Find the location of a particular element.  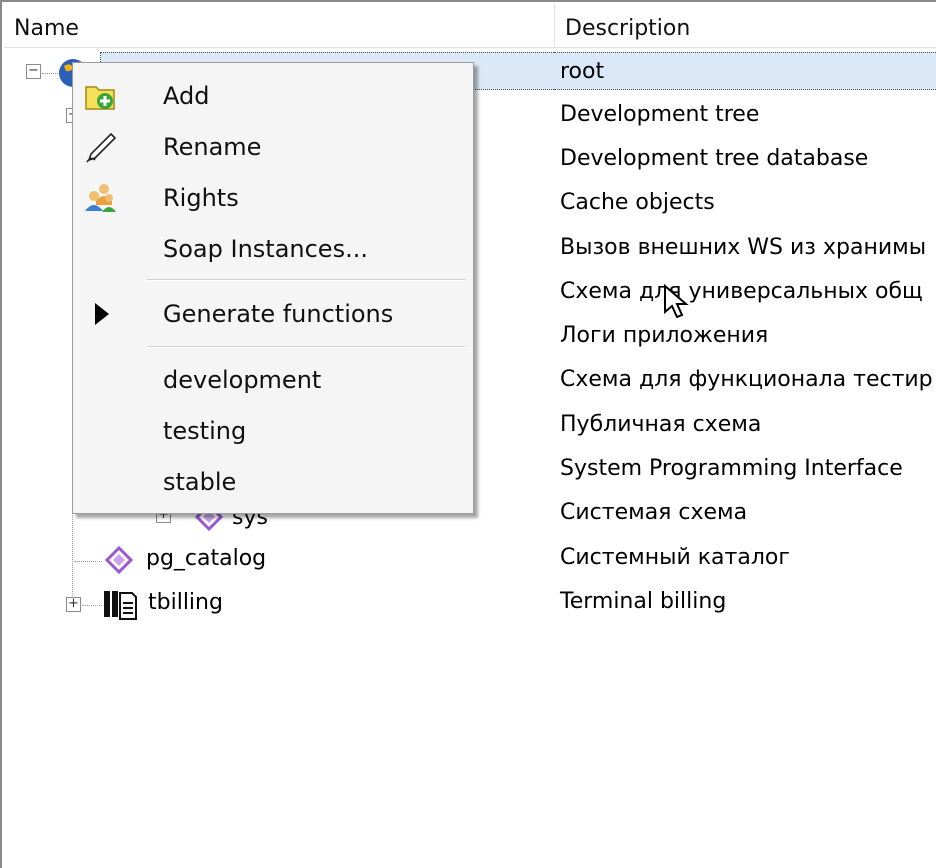

schema-icon is located at coordinates (119, 560).